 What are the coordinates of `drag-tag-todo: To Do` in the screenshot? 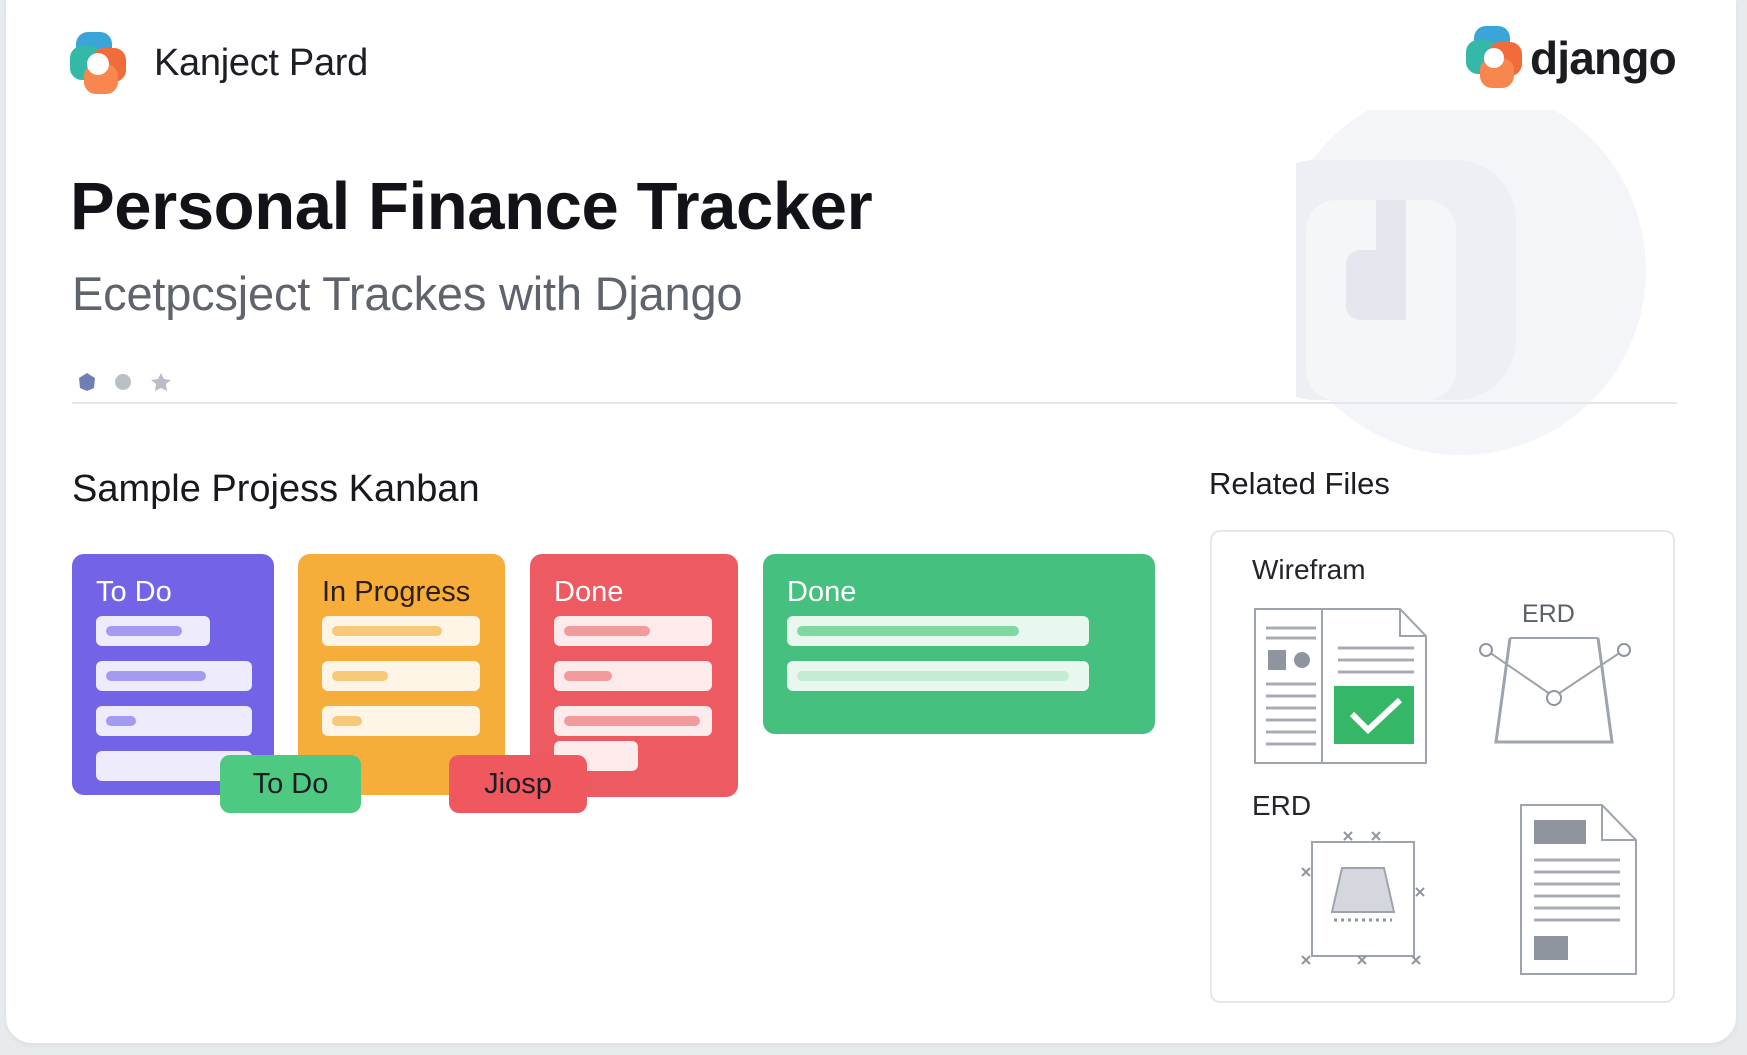 It's located at (290, 784).